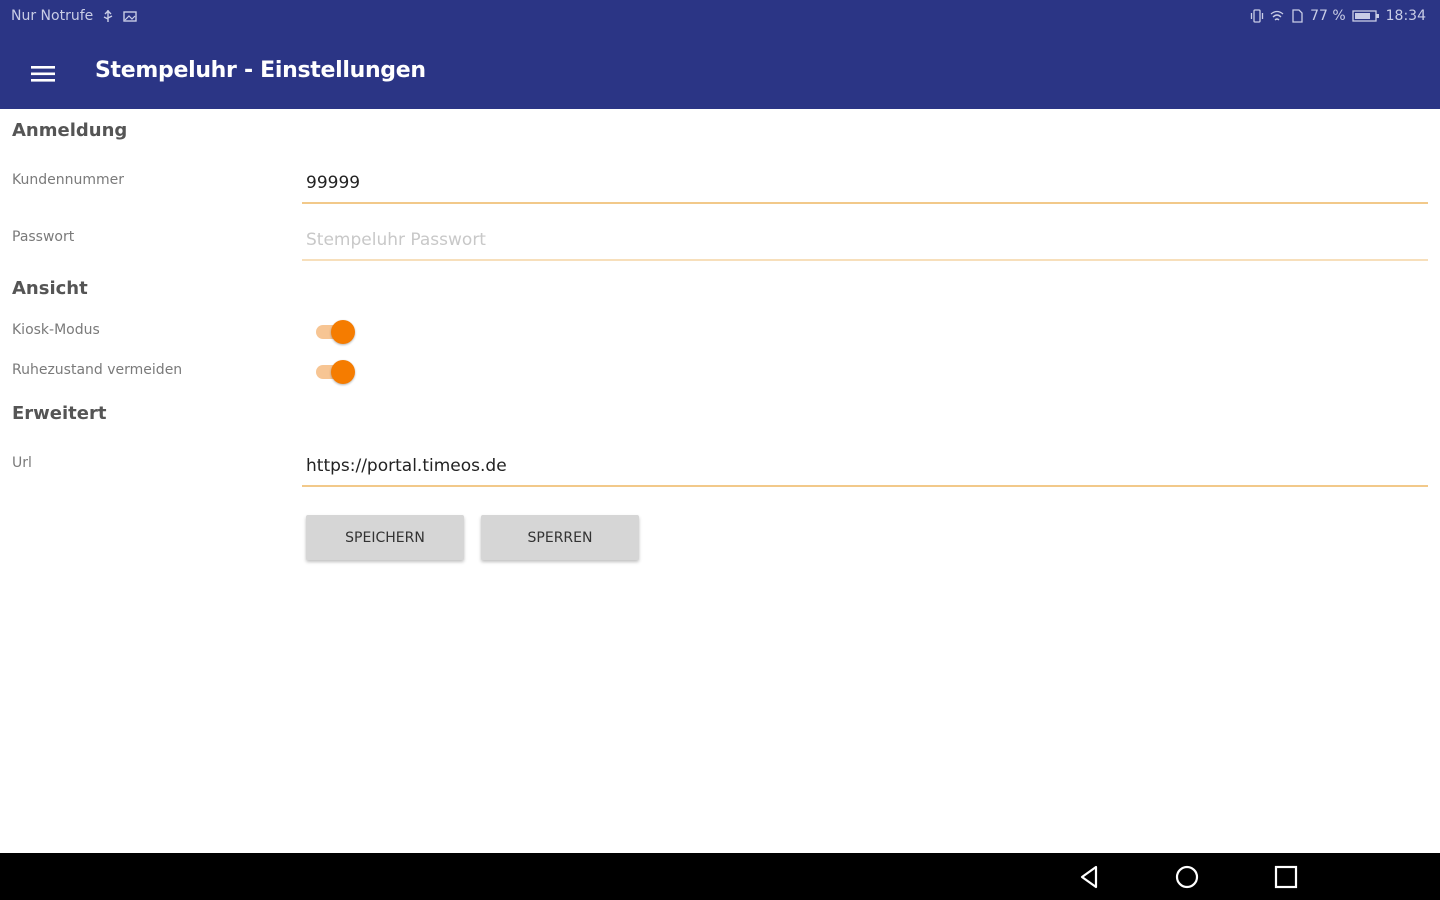  I want to click on vibrate-icon, so click(1257, 16).